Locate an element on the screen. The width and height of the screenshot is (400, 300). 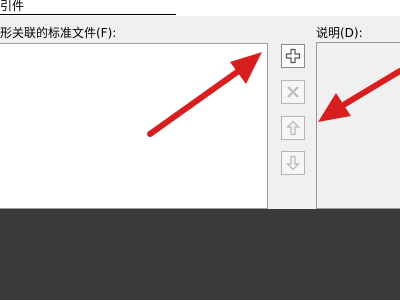
standard-files-label: 形关联的标准文件(F): is located at coordinates (58, 33).